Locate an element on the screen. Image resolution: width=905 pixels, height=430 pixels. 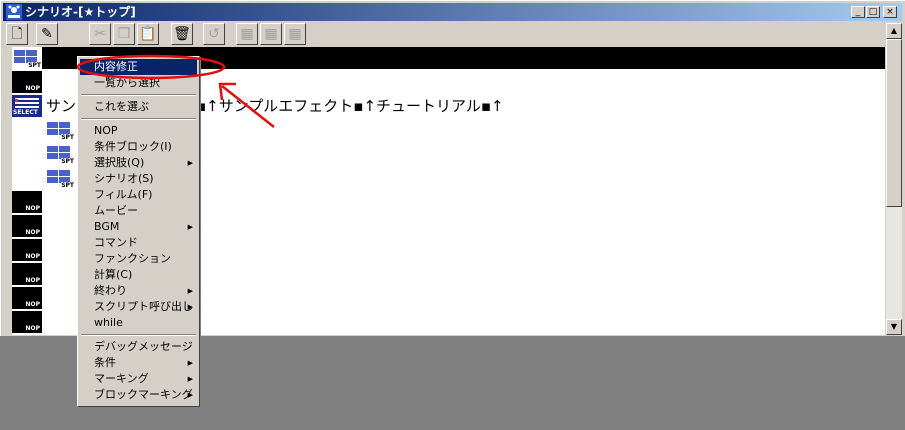
red-annotation is located at coordinates (175, 91).